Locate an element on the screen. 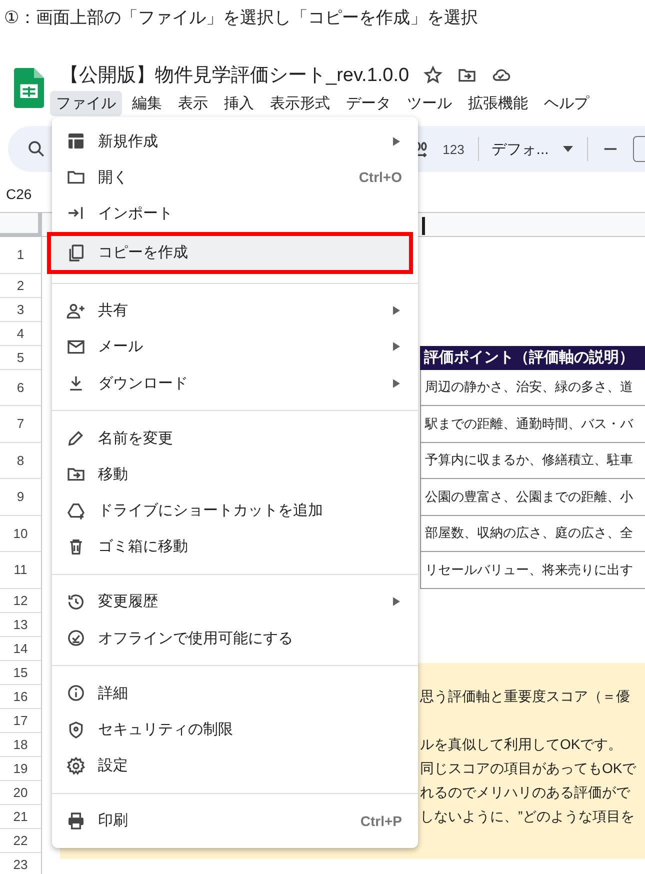 This screenshot has width=645, height=874. menu-item: 共有 is located at coordinates (235, 310).